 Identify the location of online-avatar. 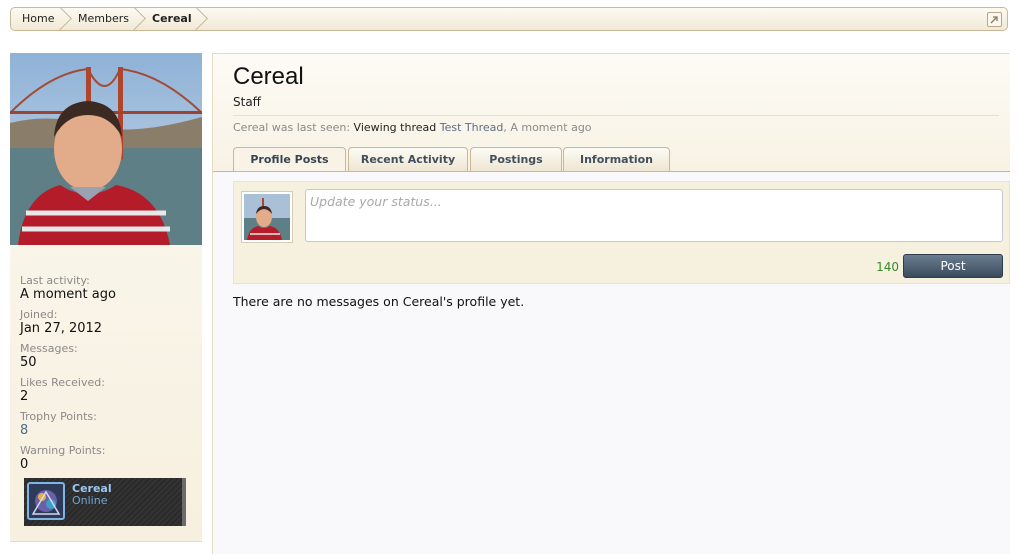
(46, 501).